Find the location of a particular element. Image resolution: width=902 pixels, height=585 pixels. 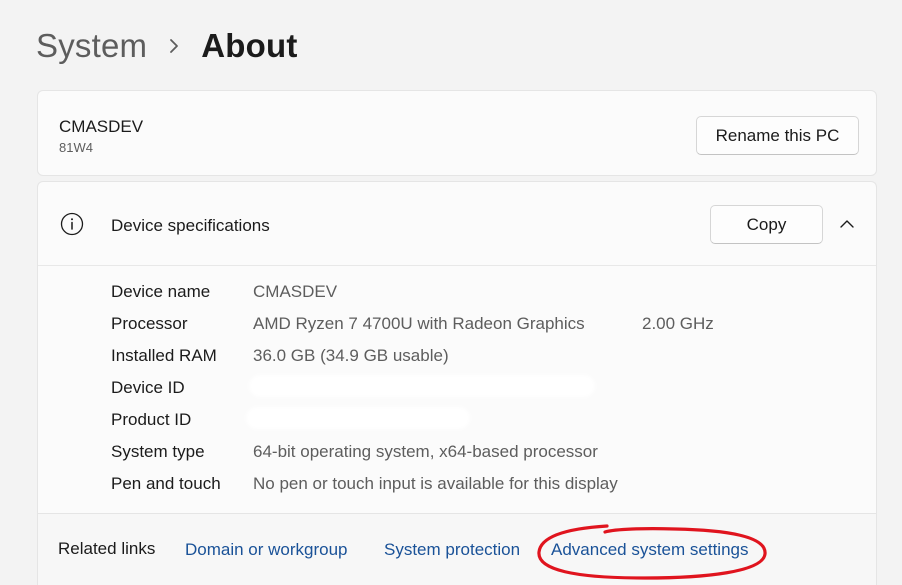

spec-value: 36.0 GB (34.9 GB usable) is located at coordinates (351, 355).